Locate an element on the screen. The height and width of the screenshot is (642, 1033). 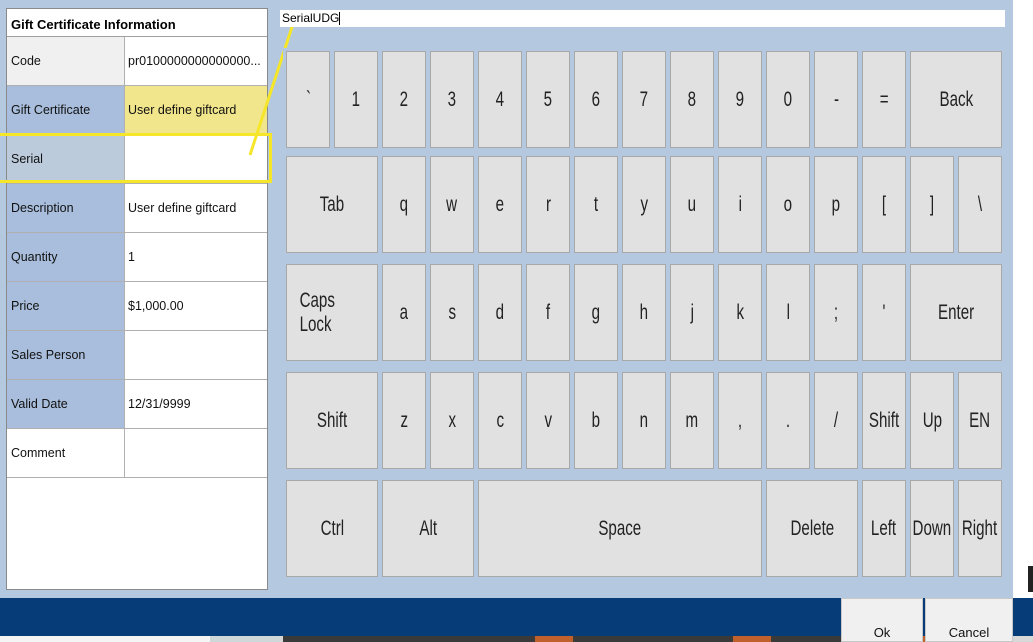
row-sales-person: Sales Person is located at coordinates (137, 355).